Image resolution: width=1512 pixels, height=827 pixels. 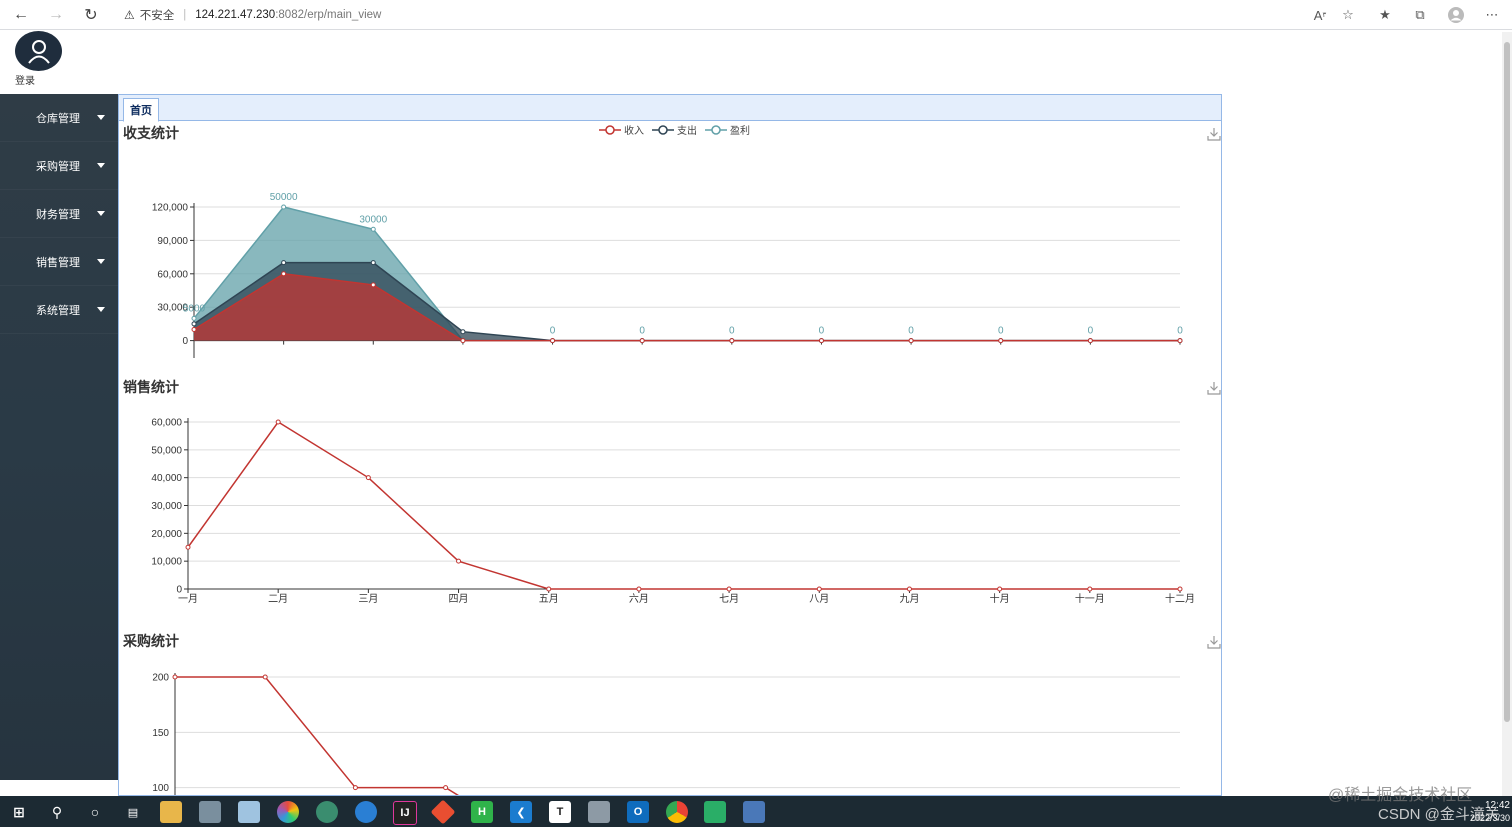 I want to click on purchase-line, so click(x=317, y=735).